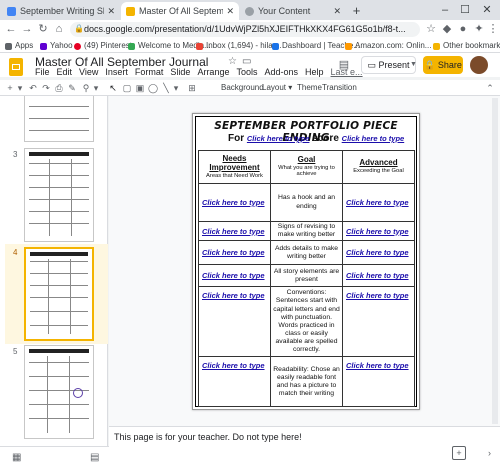 The height and width of the screenshot is (470, 500). Describe the element at coordinates (15, 351) in the screenshot. I see `slide-number-5: 5` at that location.